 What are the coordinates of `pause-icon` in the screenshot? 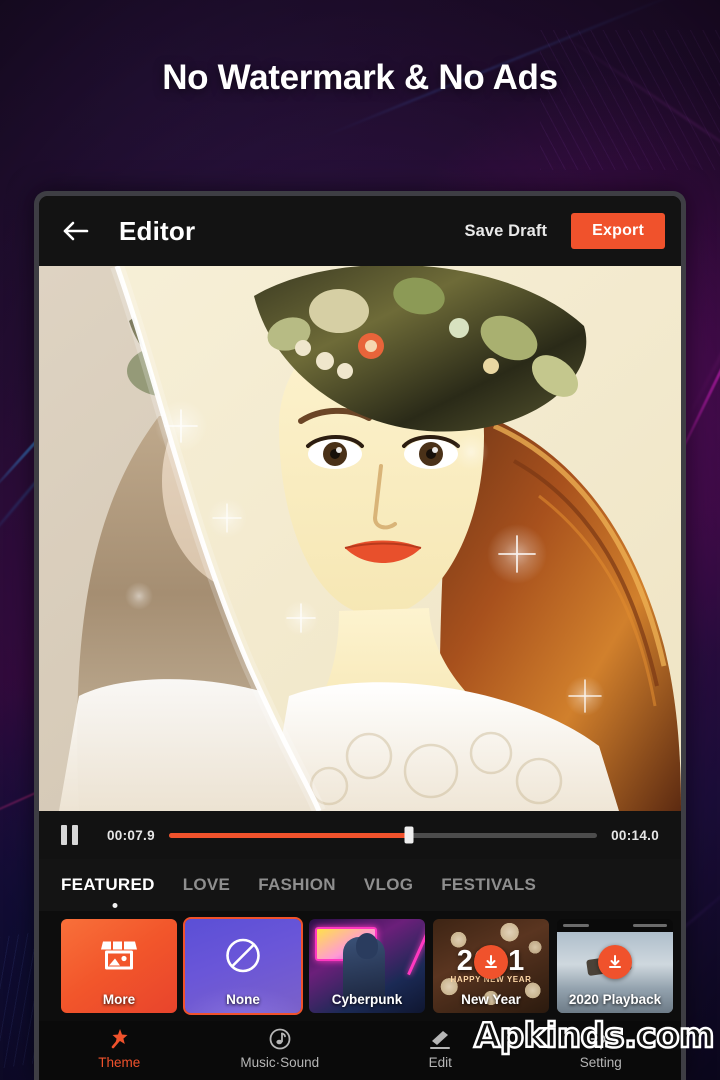 It's located at (72, 835).